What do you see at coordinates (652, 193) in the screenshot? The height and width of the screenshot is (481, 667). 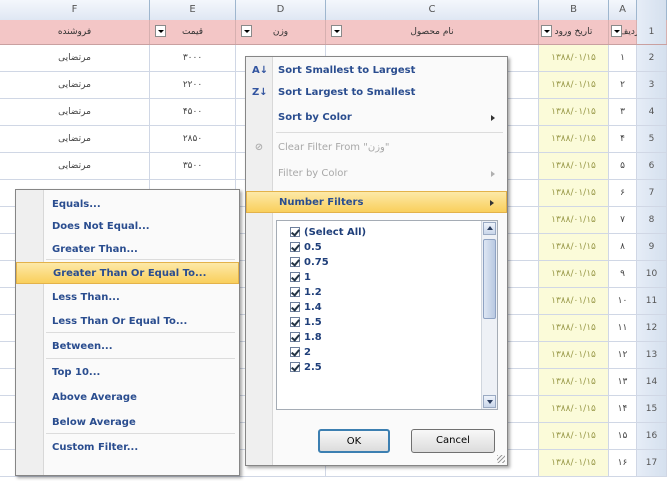 I see `row-header: 7` at bounding box center [652, 193].